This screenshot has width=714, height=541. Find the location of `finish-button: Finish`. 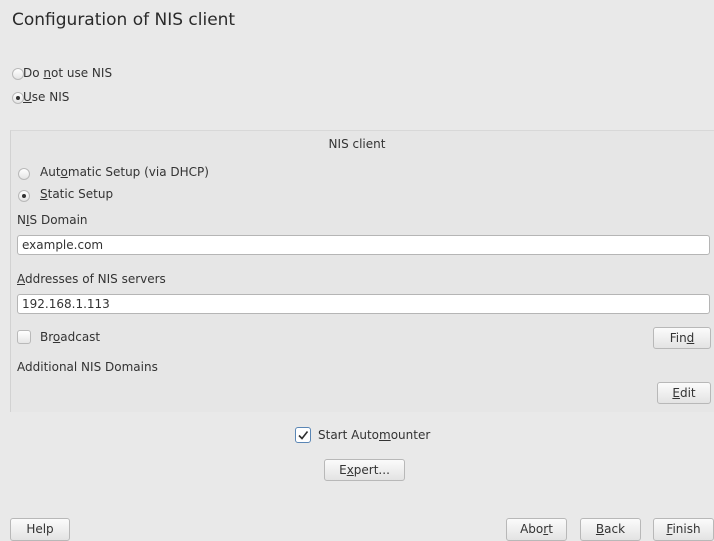

finish-button: Finish is located at coordinates (683, 529).